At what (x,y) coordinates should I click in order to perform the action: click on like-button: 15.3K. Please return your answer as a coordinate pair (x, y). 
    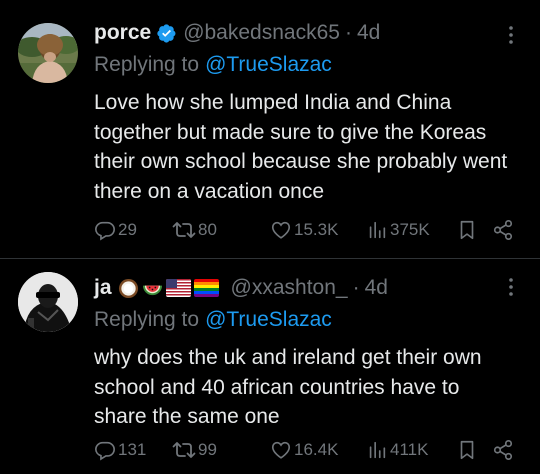
    Looking at the image, I should click on (318, 230).